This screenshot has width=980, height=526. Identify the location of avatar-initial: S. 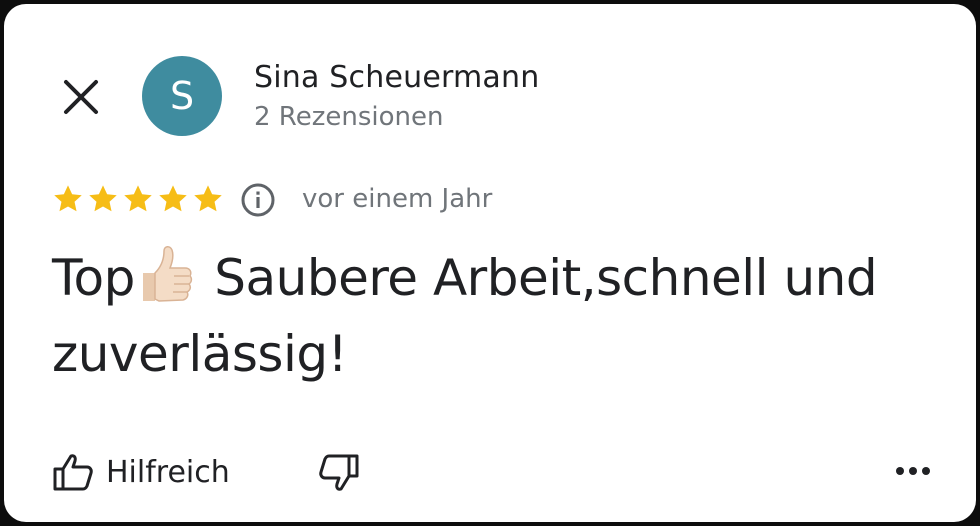
(182, 96).